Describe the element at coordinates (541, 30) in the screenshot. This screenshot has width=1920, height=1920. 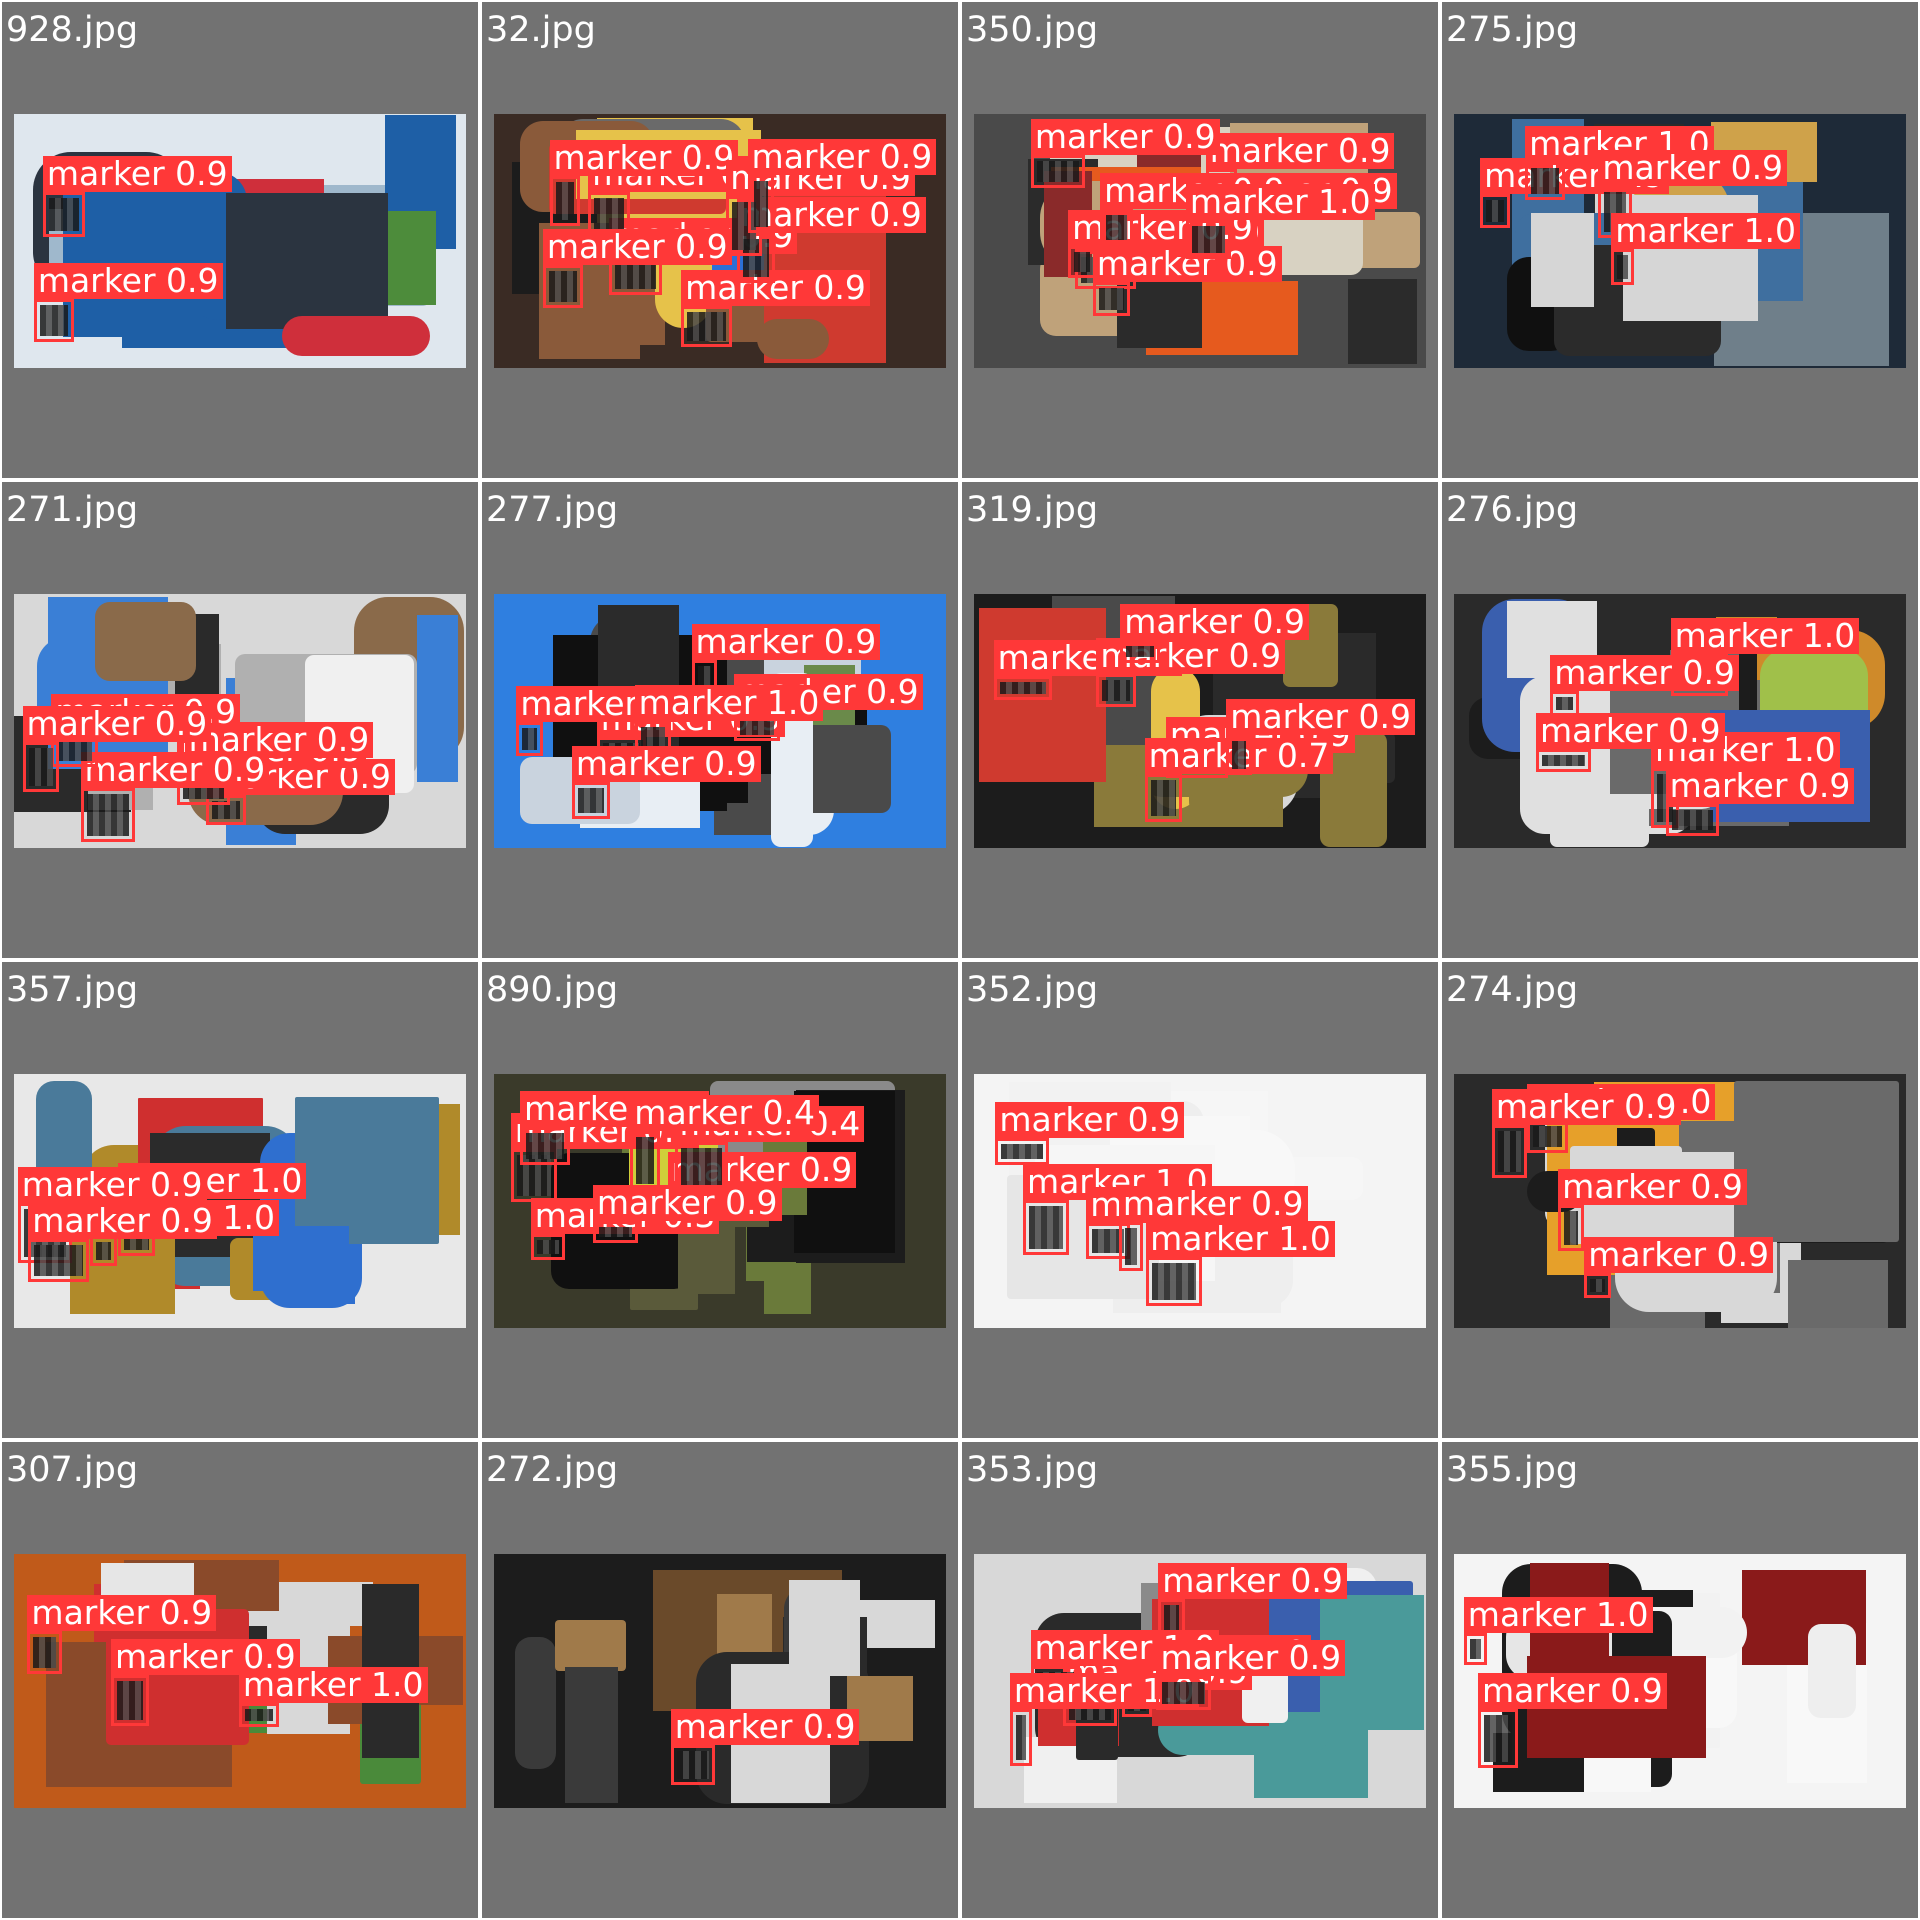
I see `tile-filename: 32.jpg` at that location.